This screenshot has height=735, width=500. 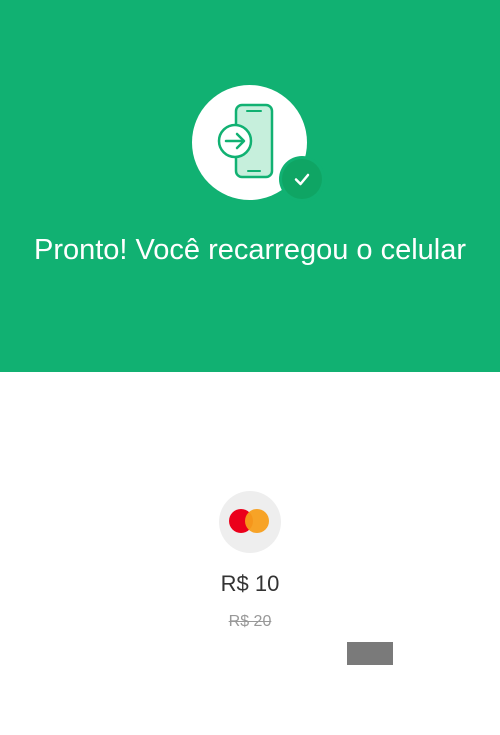 I want to click on check-icon, so click(x=302, y=179).